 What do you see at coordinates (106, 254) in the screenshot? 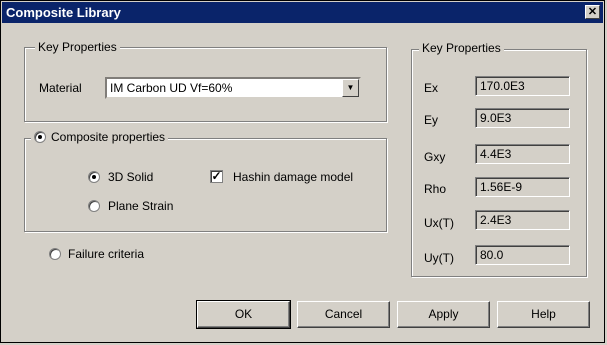
I see `failure-criteria-label: Failure criteria` at bounding box center [106, 254].